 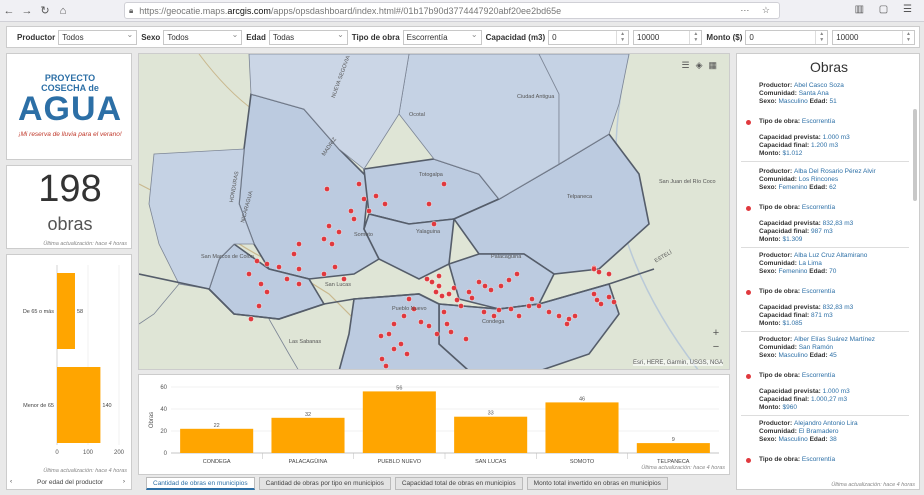 I want to click on tipo-obra-select: Escorrentía, so click(x=442, y=37).